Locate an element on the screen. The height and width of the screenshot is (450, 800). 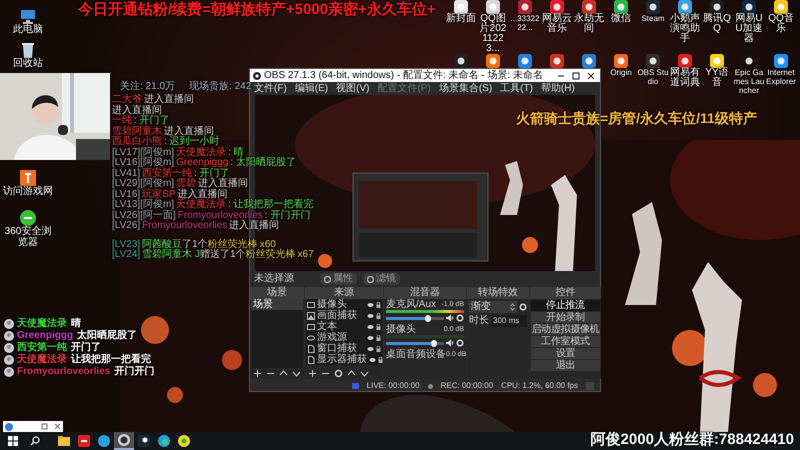
menu-item: 场景集合(S) is located at coordinates (465, 88).